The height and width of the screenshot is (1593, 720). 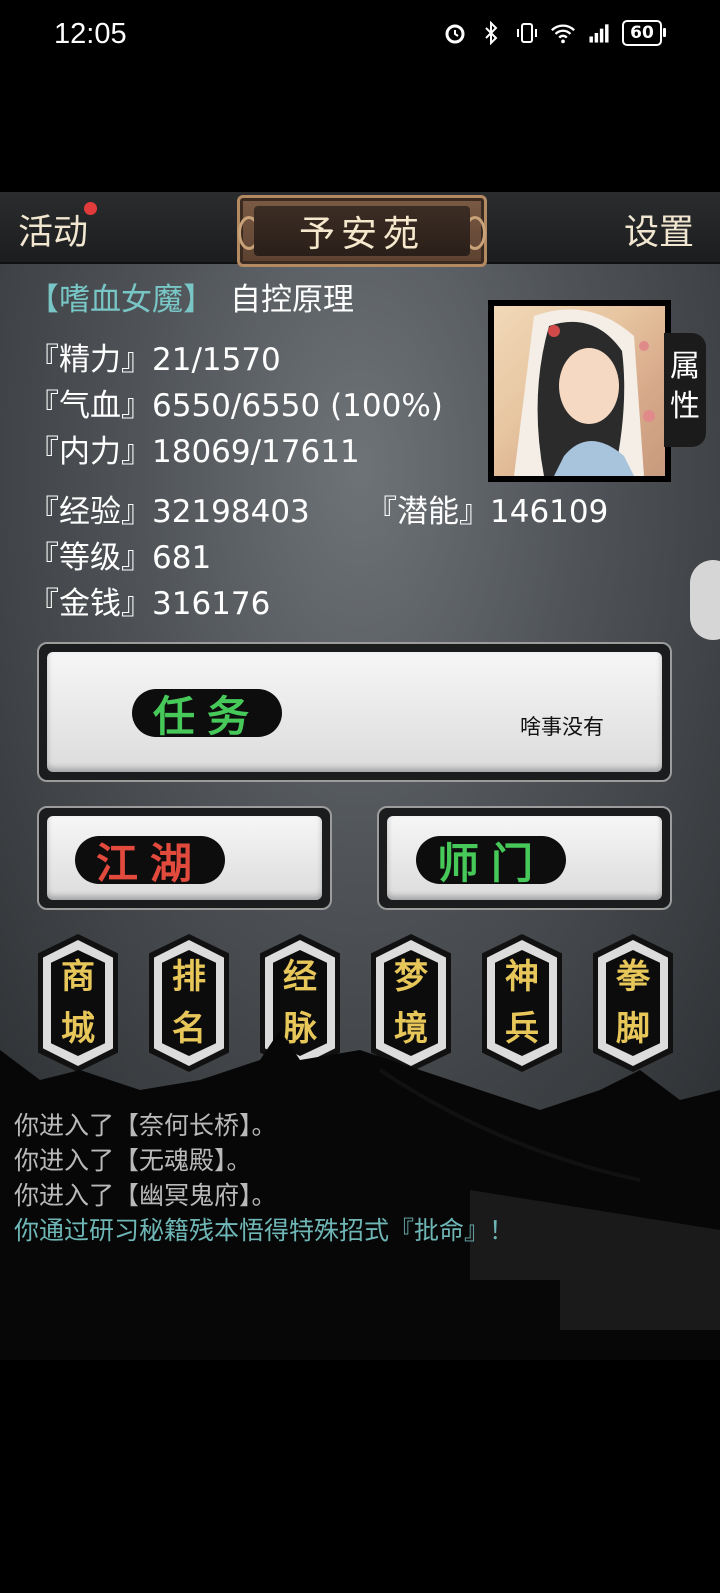 I want to click on signal-icon, so click(x=599, y=33).